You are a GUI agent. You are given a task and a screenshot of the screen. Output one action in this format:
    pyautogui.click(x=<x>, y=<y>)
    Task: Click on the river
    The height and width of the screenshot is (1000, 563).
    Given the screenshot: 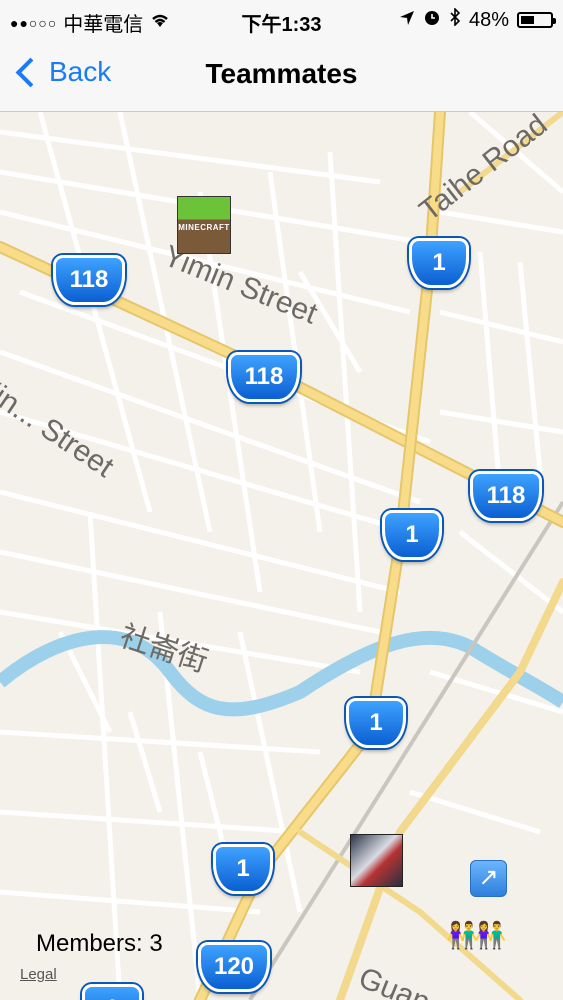 What is the action you would take?
    pyautogui.click(x=281, y=673)
    